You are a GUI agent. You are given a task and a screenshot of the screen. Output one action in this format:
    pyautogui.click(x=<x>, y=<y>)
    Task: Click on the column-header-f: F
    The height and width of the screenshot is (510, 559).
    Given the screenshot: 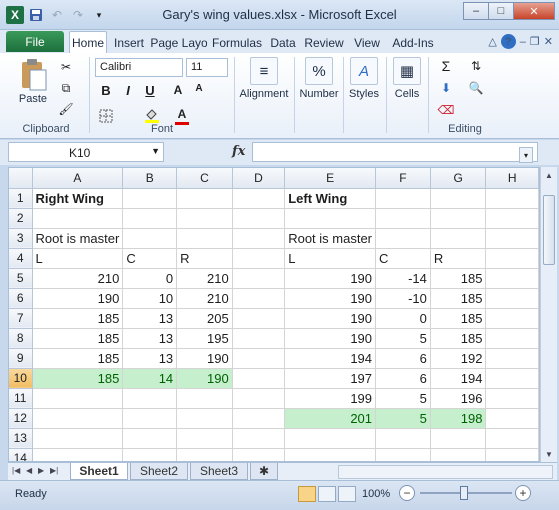 What is the action you would take?
    pyautogui.click(x=403, y=178)
    